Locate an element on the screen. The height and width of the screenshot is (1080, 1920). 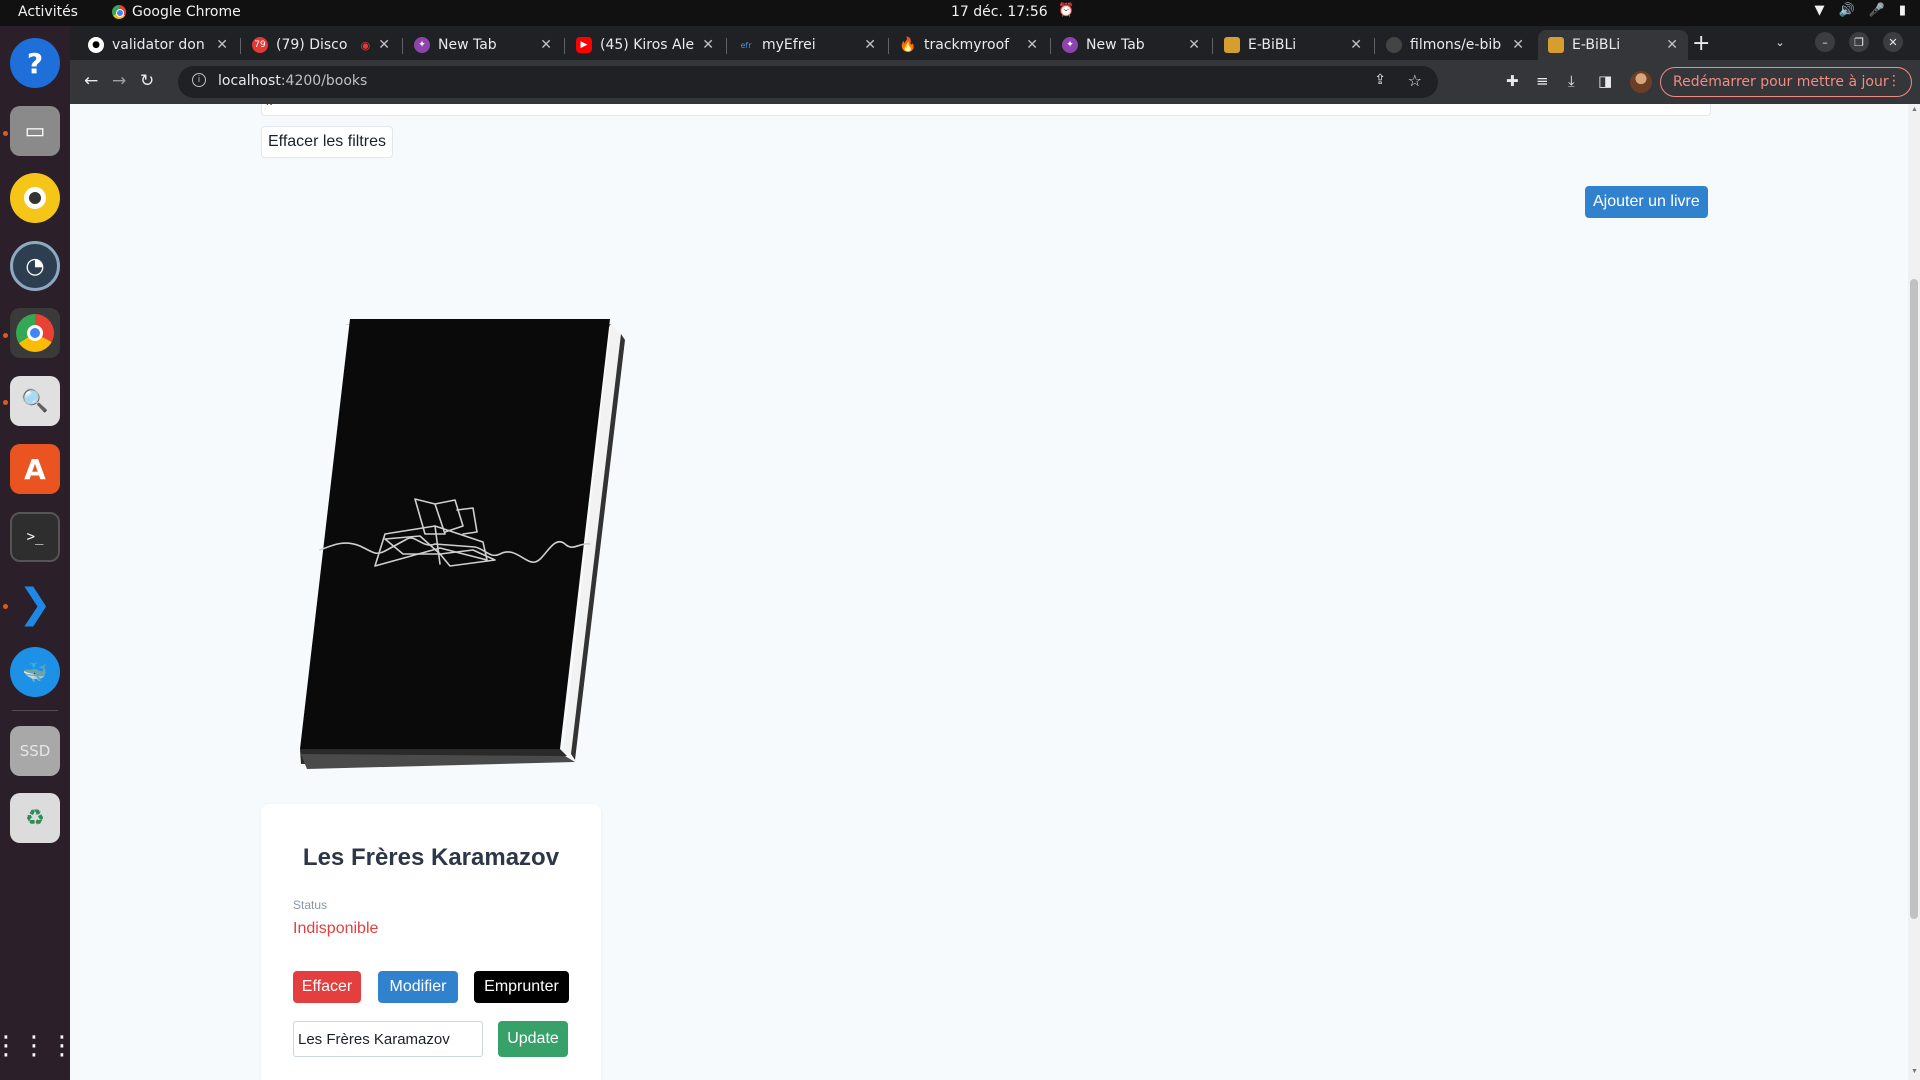
ssd-drive-icon: SSD is located at coordinates (35, 751).